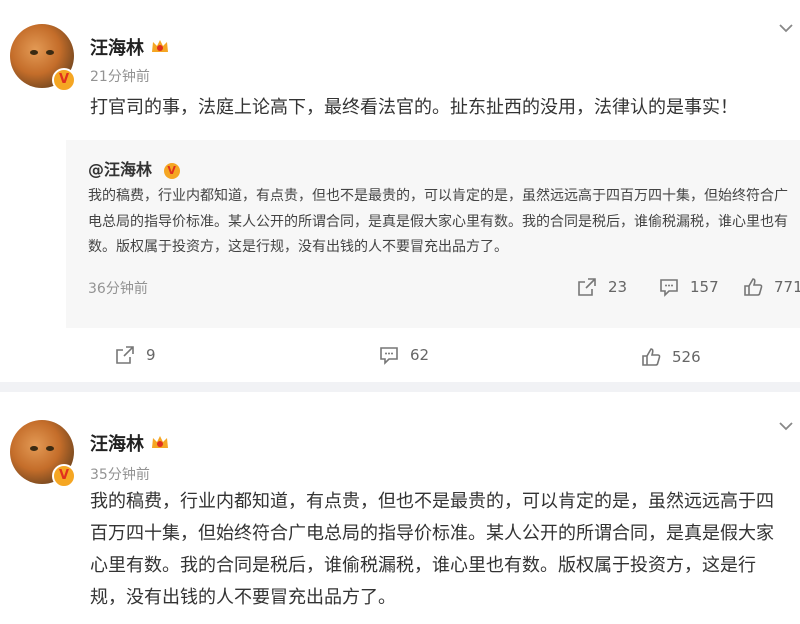  Describe the element at coordinates (151, 355) in the screenshot. I see `share-count: 9` at that location.